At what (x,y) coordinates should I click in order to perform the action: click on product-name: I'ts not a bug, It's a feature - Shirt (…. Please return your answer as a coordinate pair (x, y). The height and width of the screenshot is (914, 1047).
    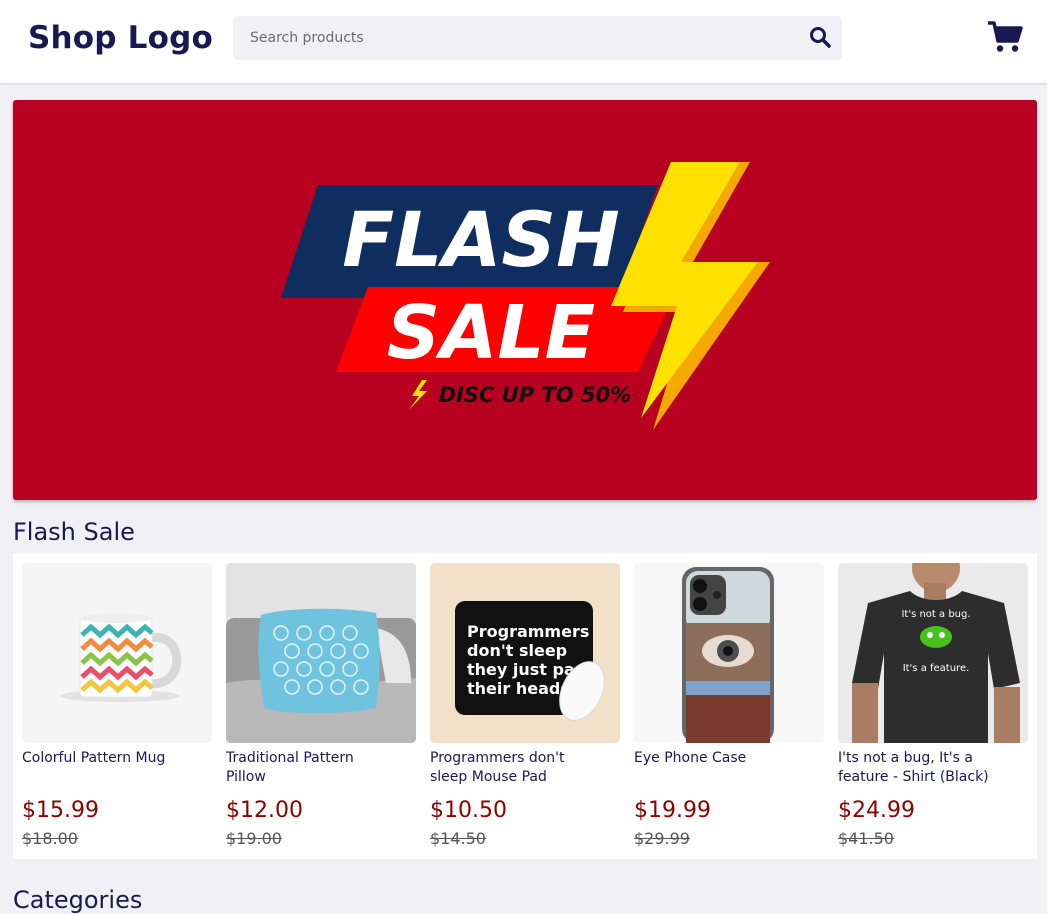
    Looking at the image, I should click on (918, 768).